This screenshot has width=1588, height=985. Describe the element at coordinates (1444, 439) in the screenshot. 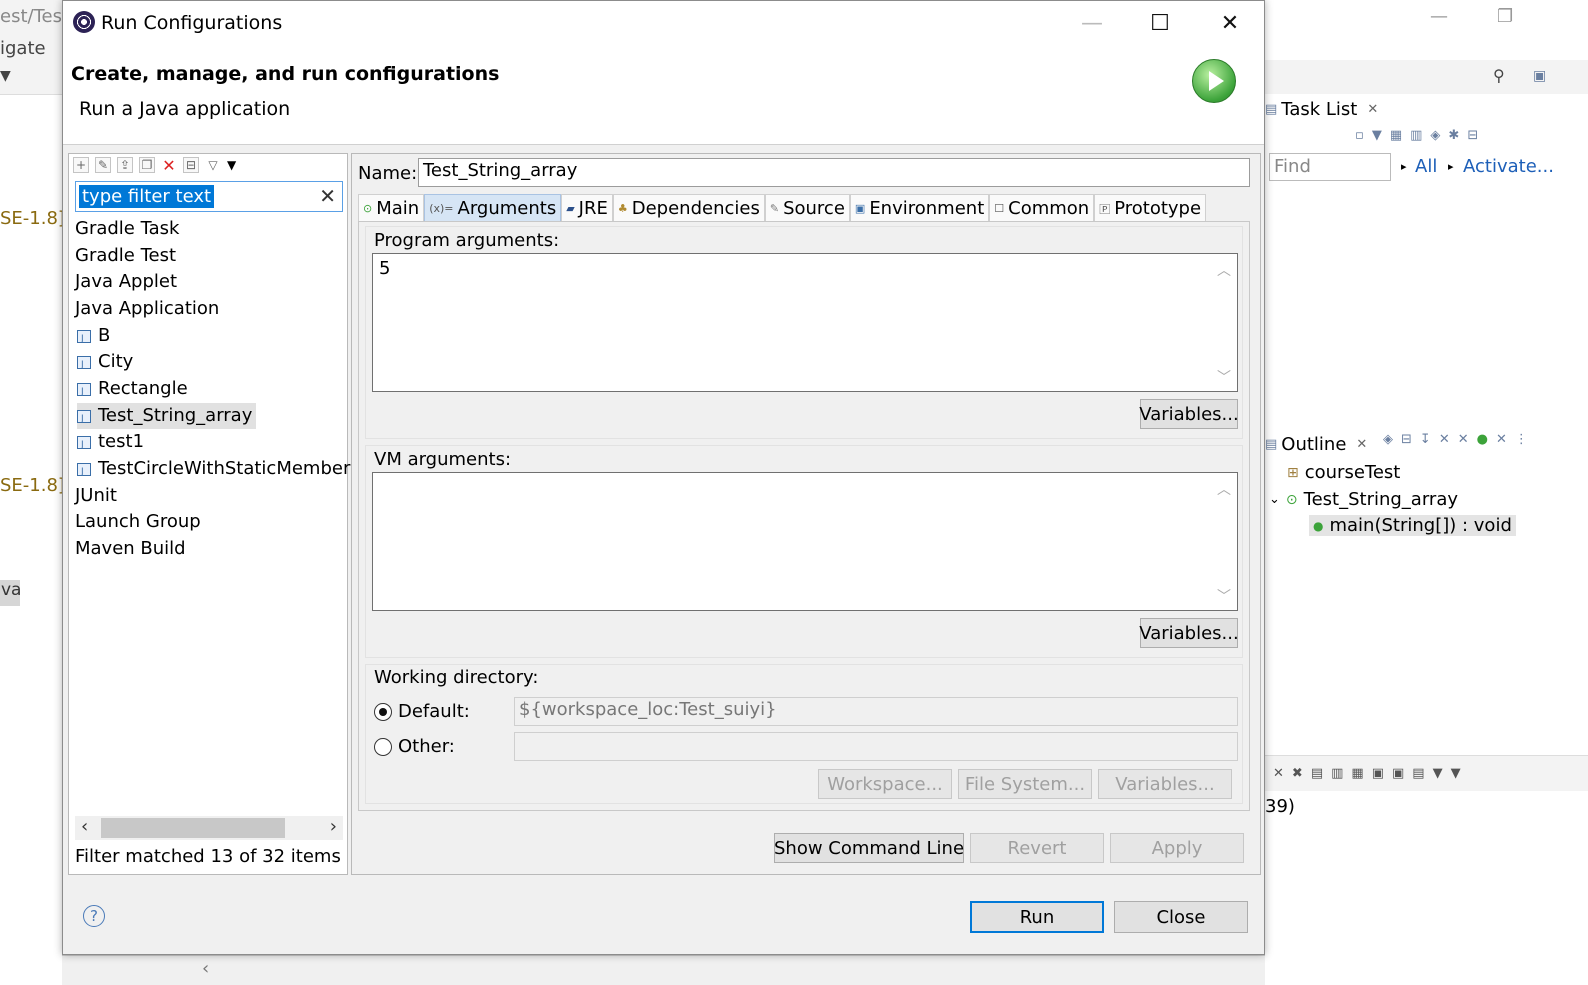

I see `hide-fields-icon: ✕` at that location.